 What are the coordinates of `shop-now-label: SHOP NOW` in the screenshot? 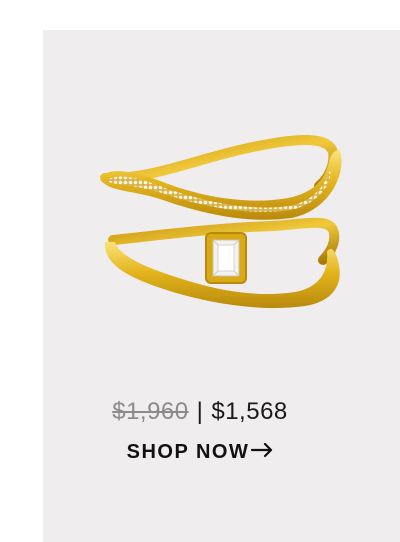 It's located at (188, 452).